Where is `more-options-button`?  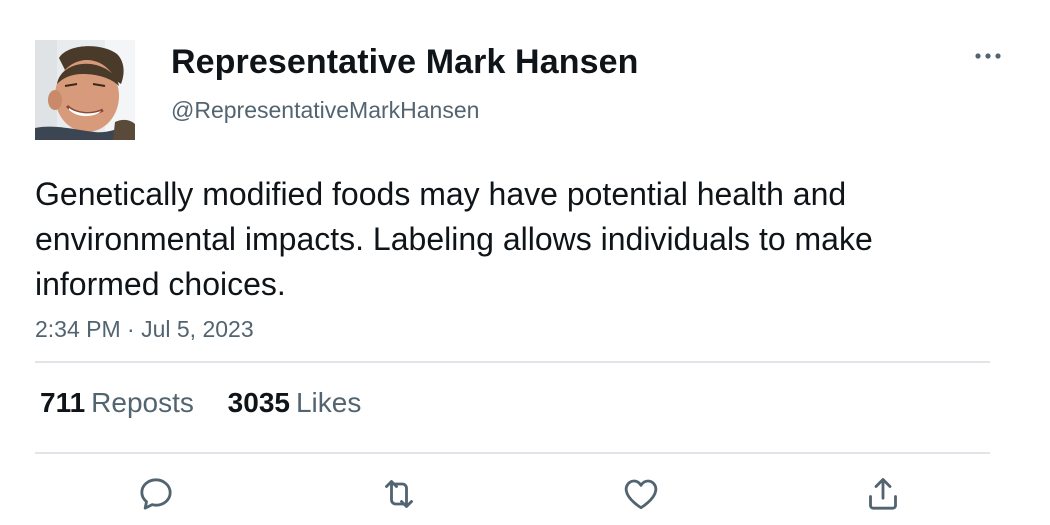 more-options-button is located at coordinates (988, 56).